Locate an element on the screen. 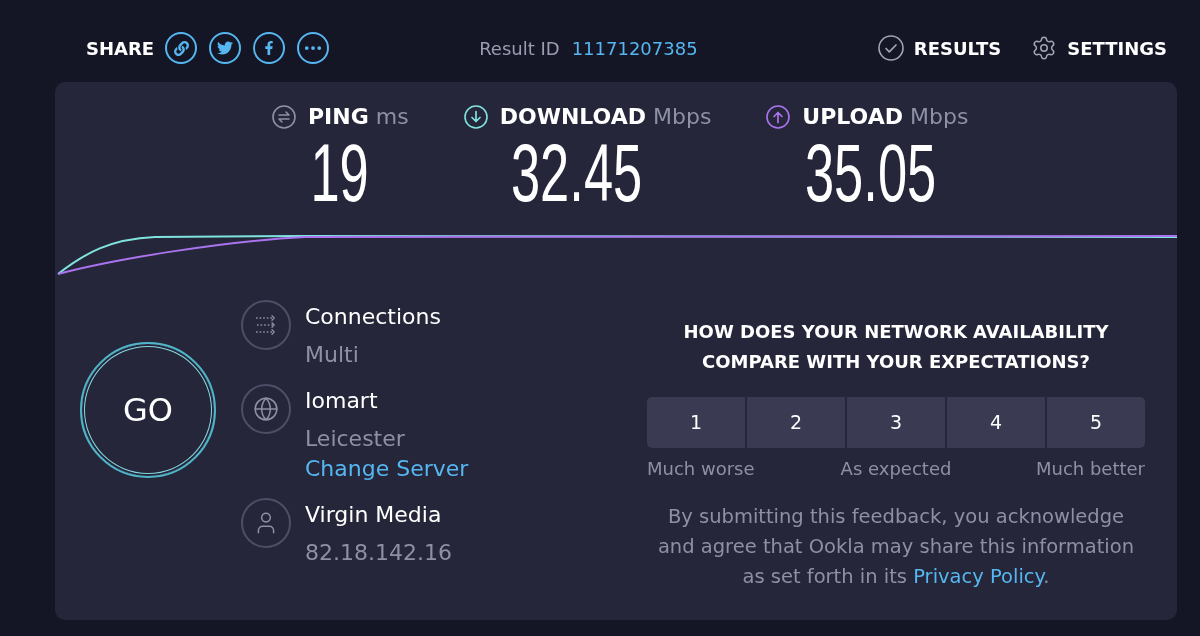  metric-label: UPLOAD Mbps is located at coordinates (885, 117).